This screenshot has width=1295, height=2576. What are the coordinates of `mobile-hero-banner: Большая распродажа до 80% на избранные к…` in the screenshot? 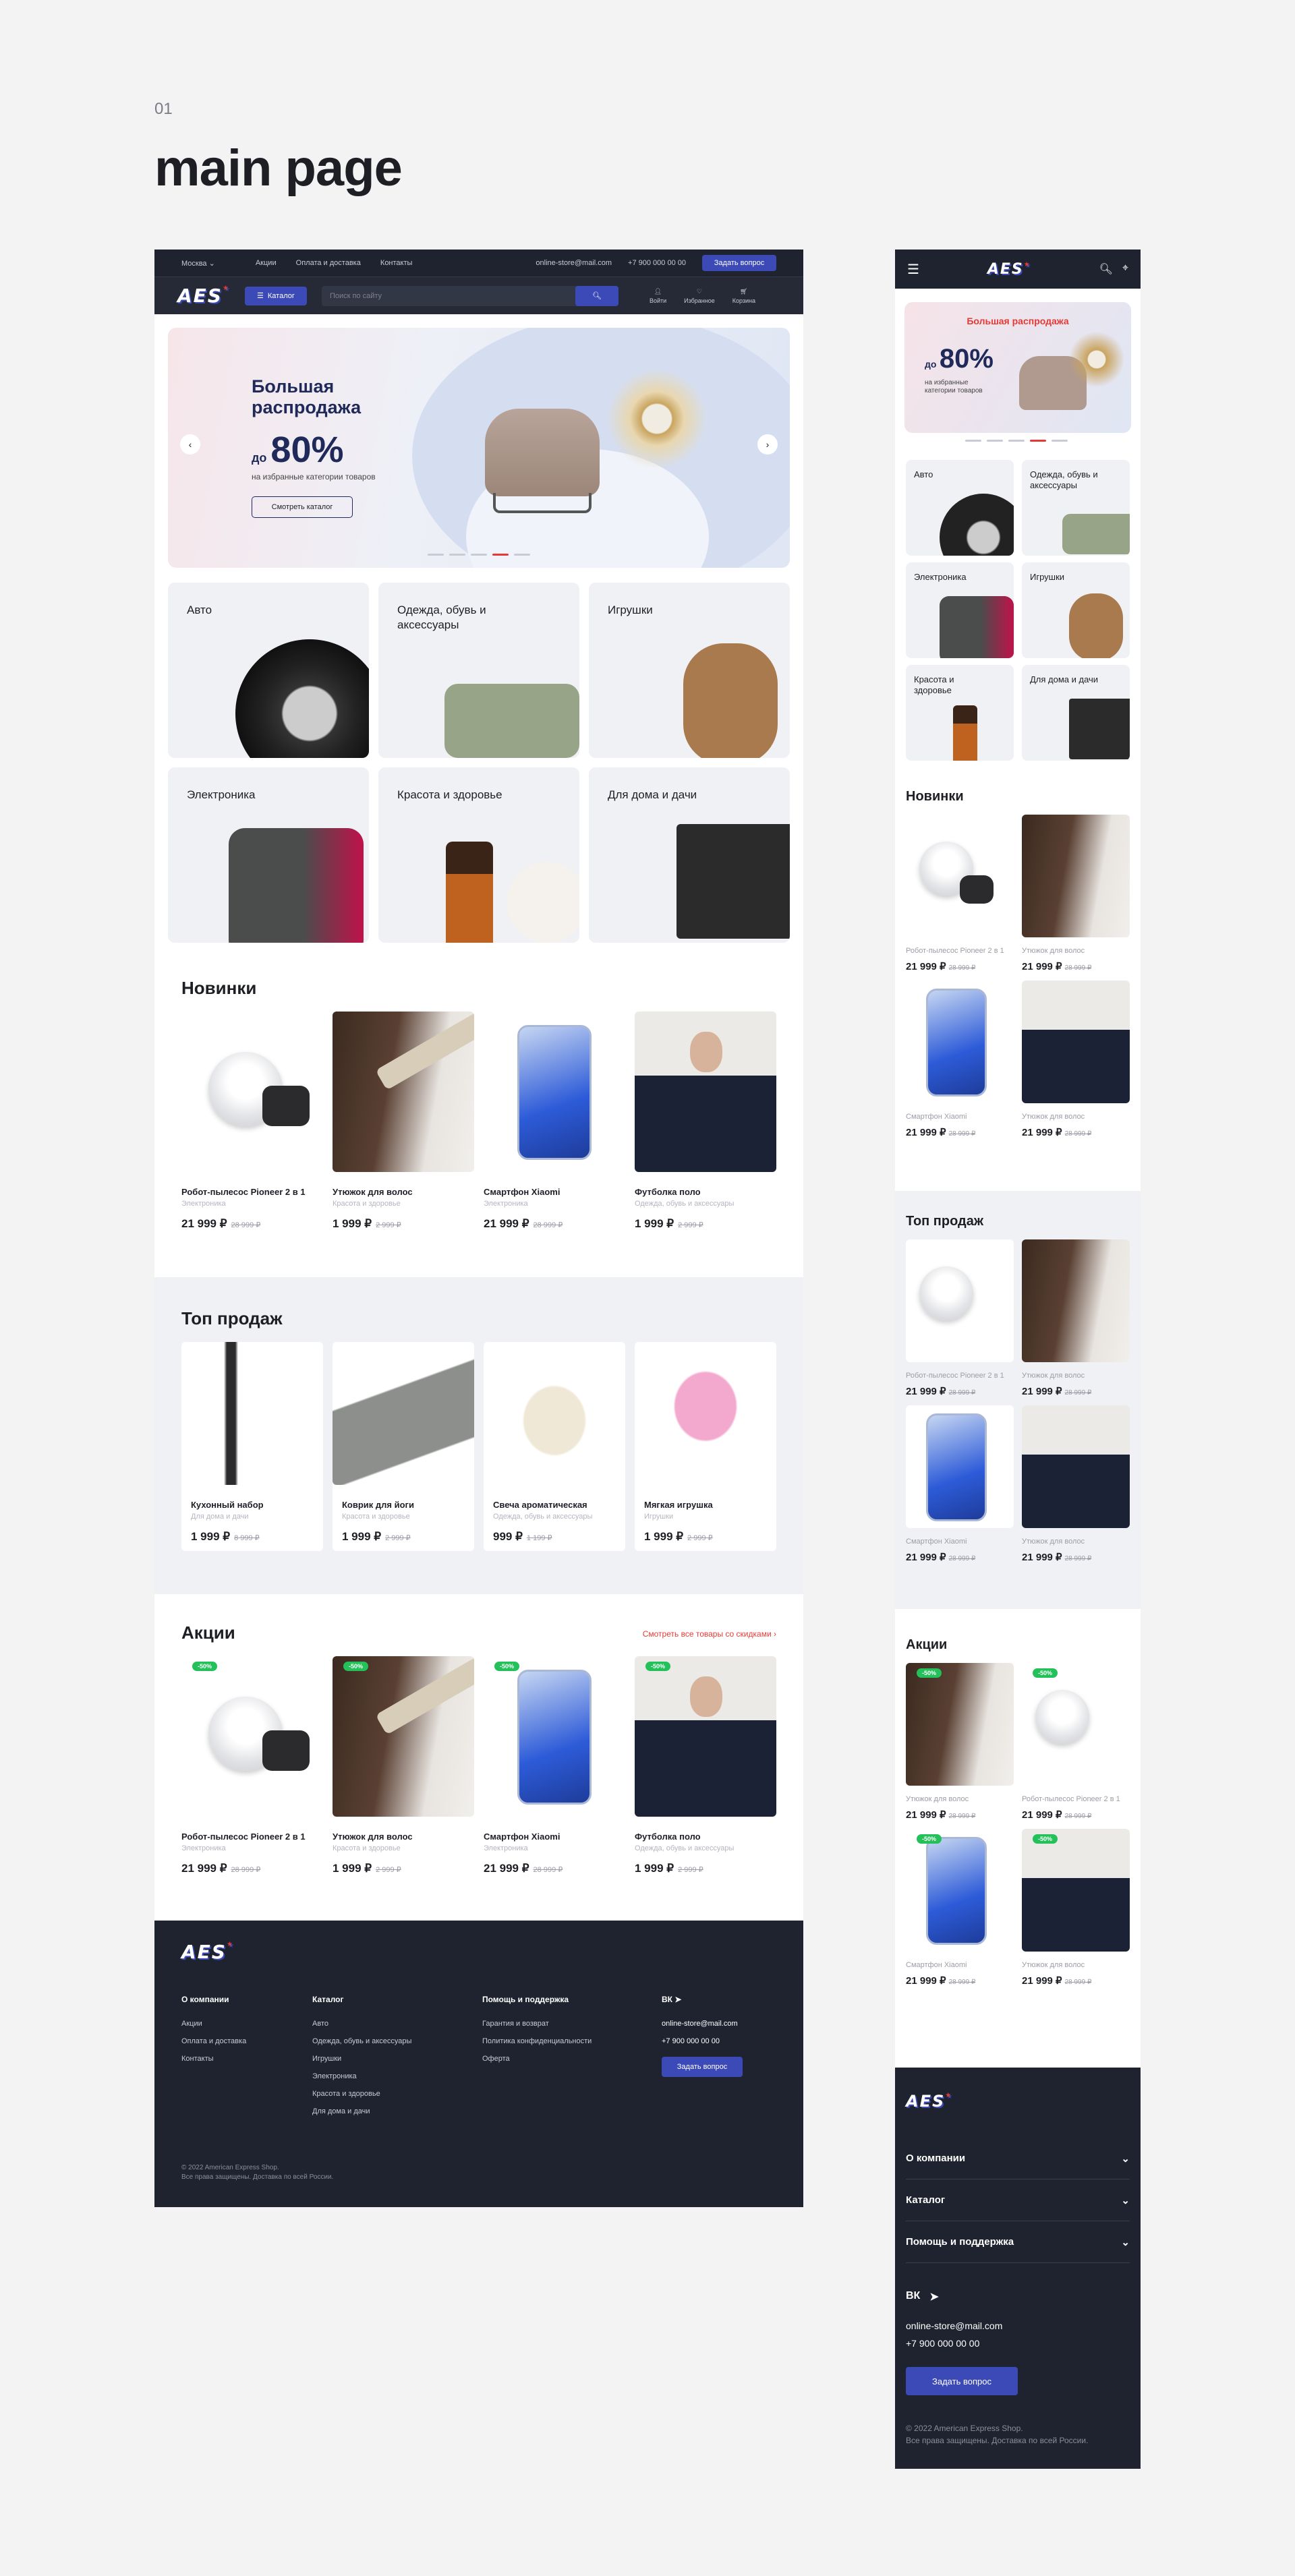 It's located at (1017, 367).